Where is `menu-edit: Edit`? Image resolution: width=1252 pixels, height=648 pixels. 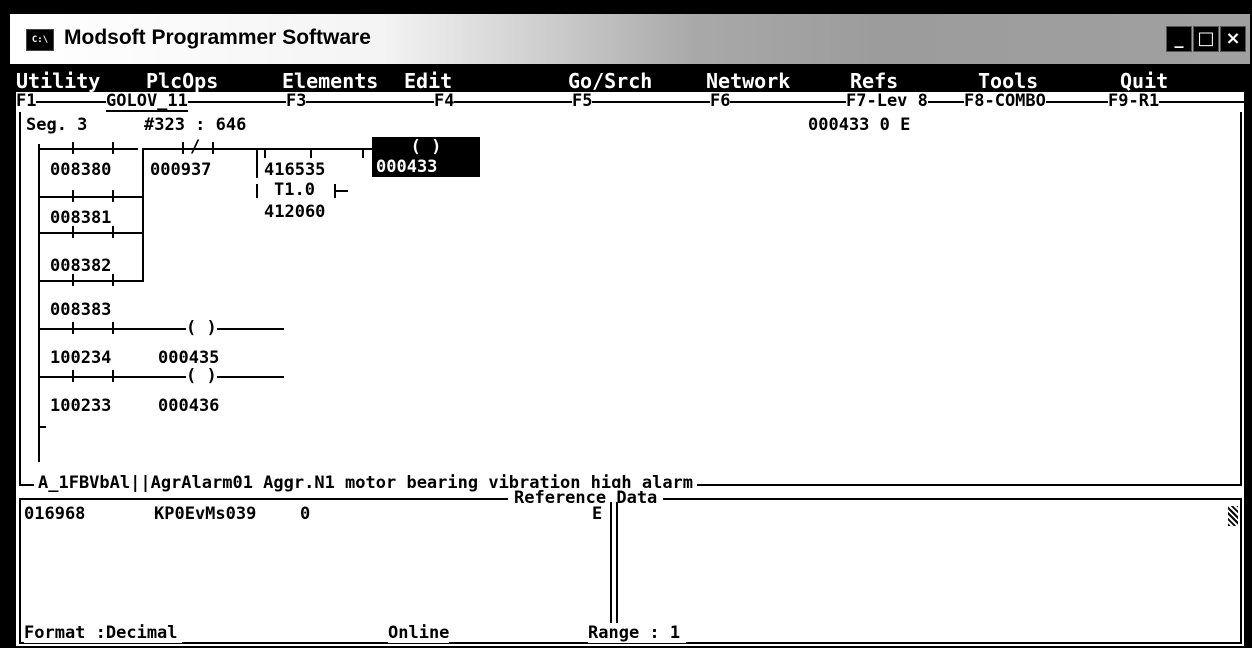 menu-edit: Edit is located at coordinates (428, 81).